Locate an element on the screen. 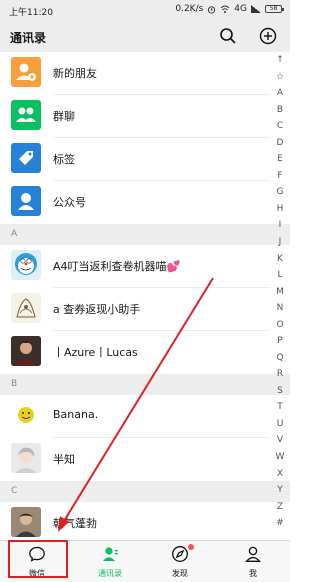 This screenshot has height=582, width=320. unread-dot is located at coordinates (191, 547).